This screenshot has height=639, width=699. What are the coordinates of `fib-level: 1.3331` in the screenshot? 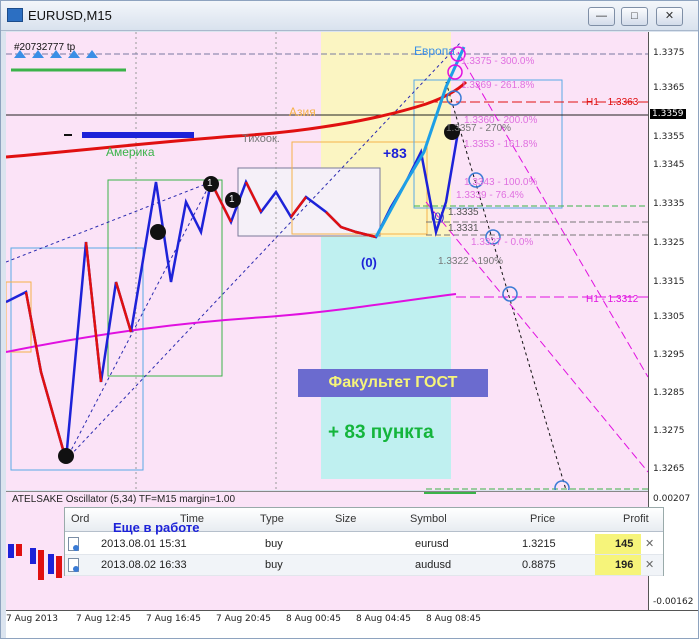 It's located at (463, 228).